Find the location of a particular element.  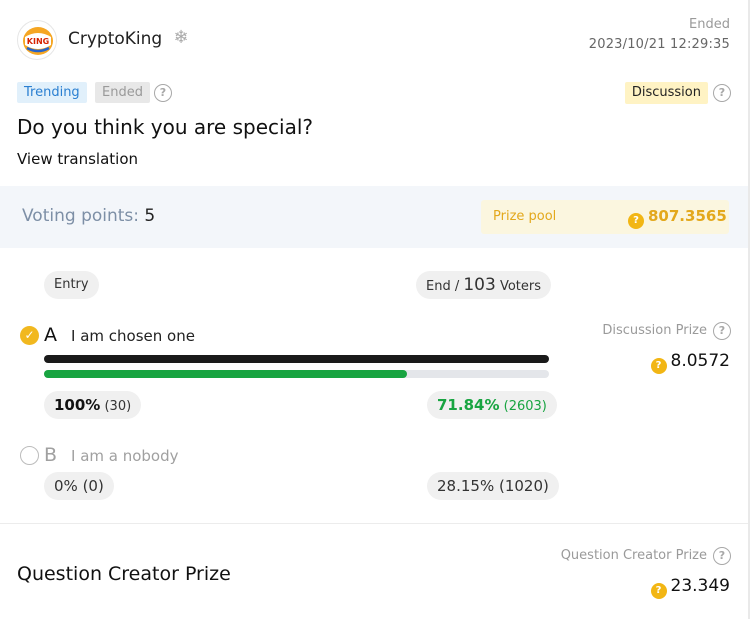

prize-pool-label: Prize pool is located at coordinates (525, 216).